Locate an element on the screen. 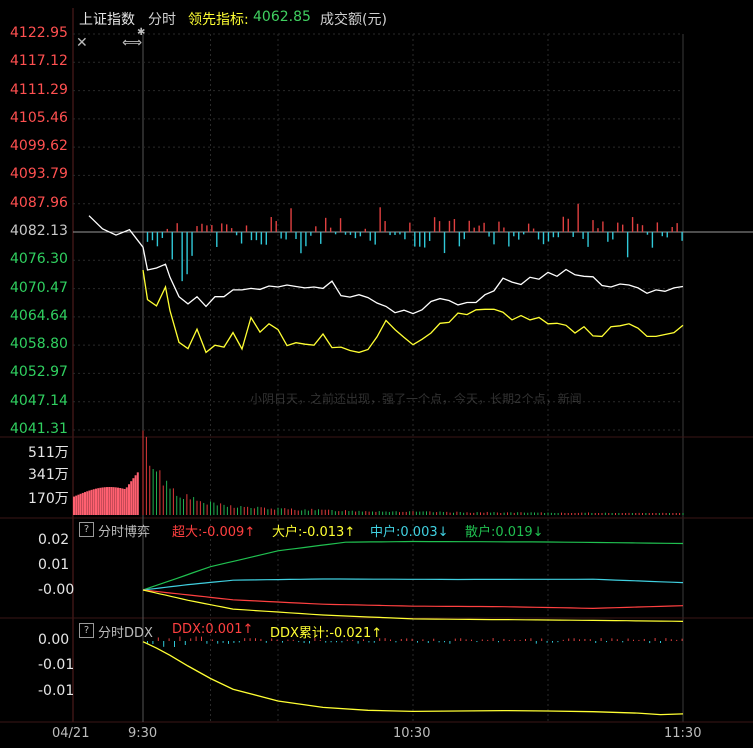 The width and height of the screenshot is (753, 748). leading-indicator-label: 领先指标: is located at coordinates (218, 20).